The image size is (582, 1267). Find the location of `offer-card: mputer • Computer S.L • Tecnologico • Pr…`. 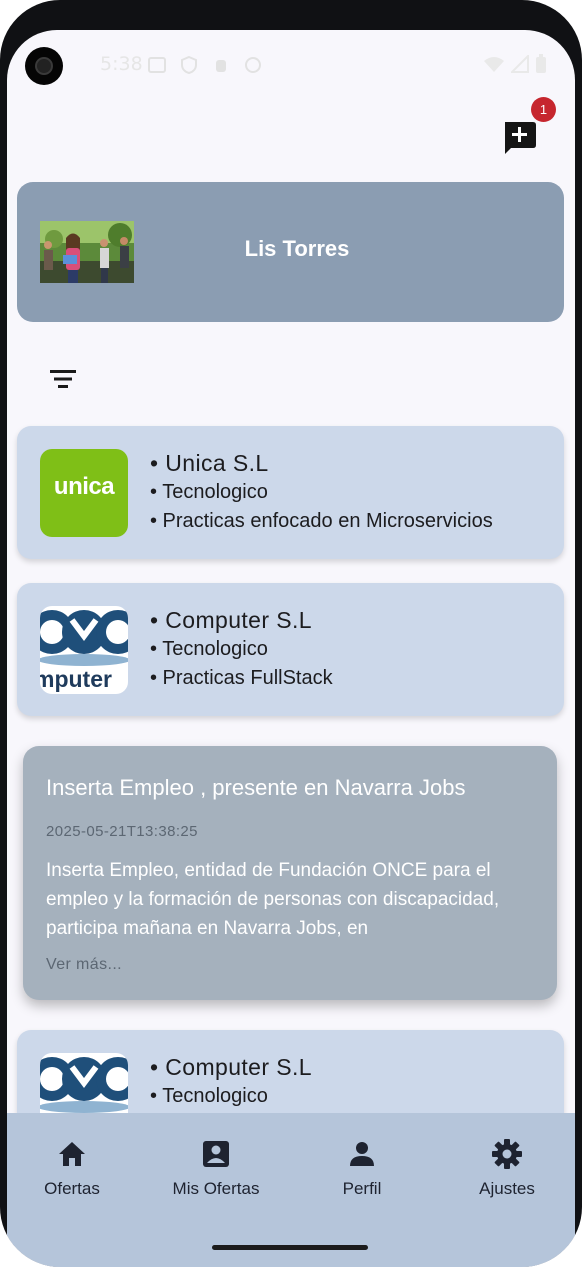

offer-card: mputer • Computer S.L • Tecnologico • Pr… is located at coordinates (290, 649).